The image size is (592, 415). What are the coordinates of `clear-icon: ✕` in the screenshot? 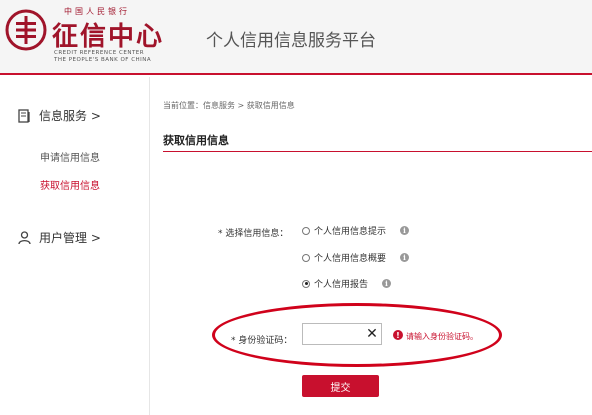 It's located at (372, 334).